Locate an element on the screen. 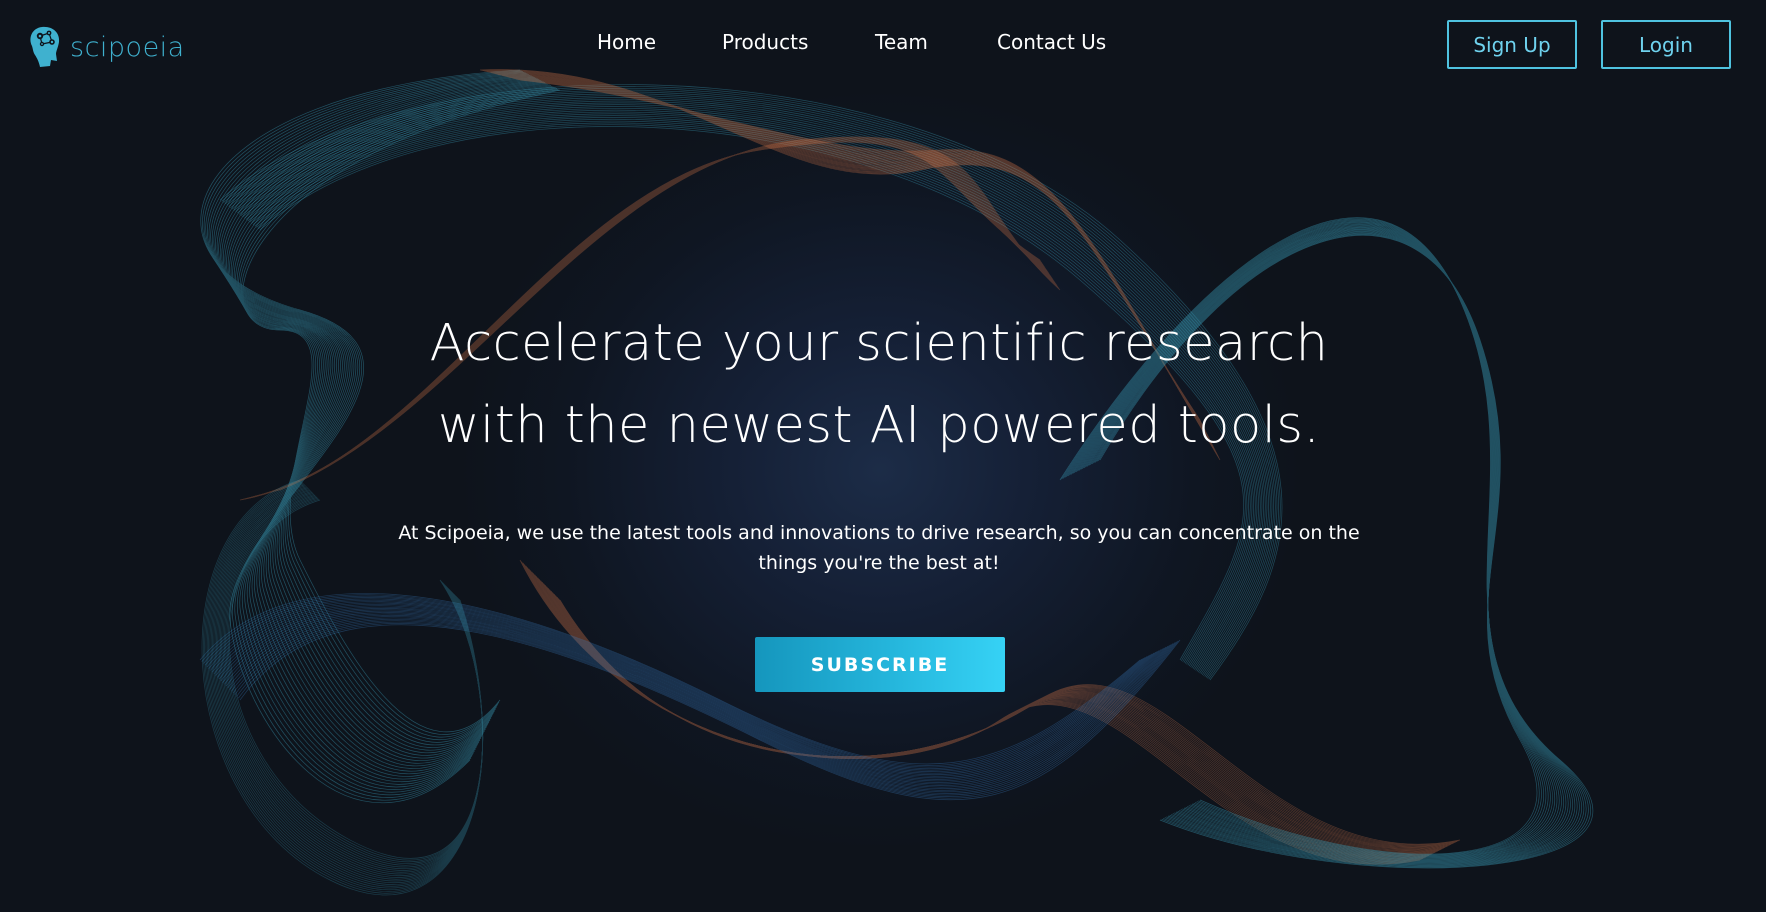 Image resolution: width=1766 pixels, height=912 pixels. login-button: Login is located at coordinates (1666, 44).